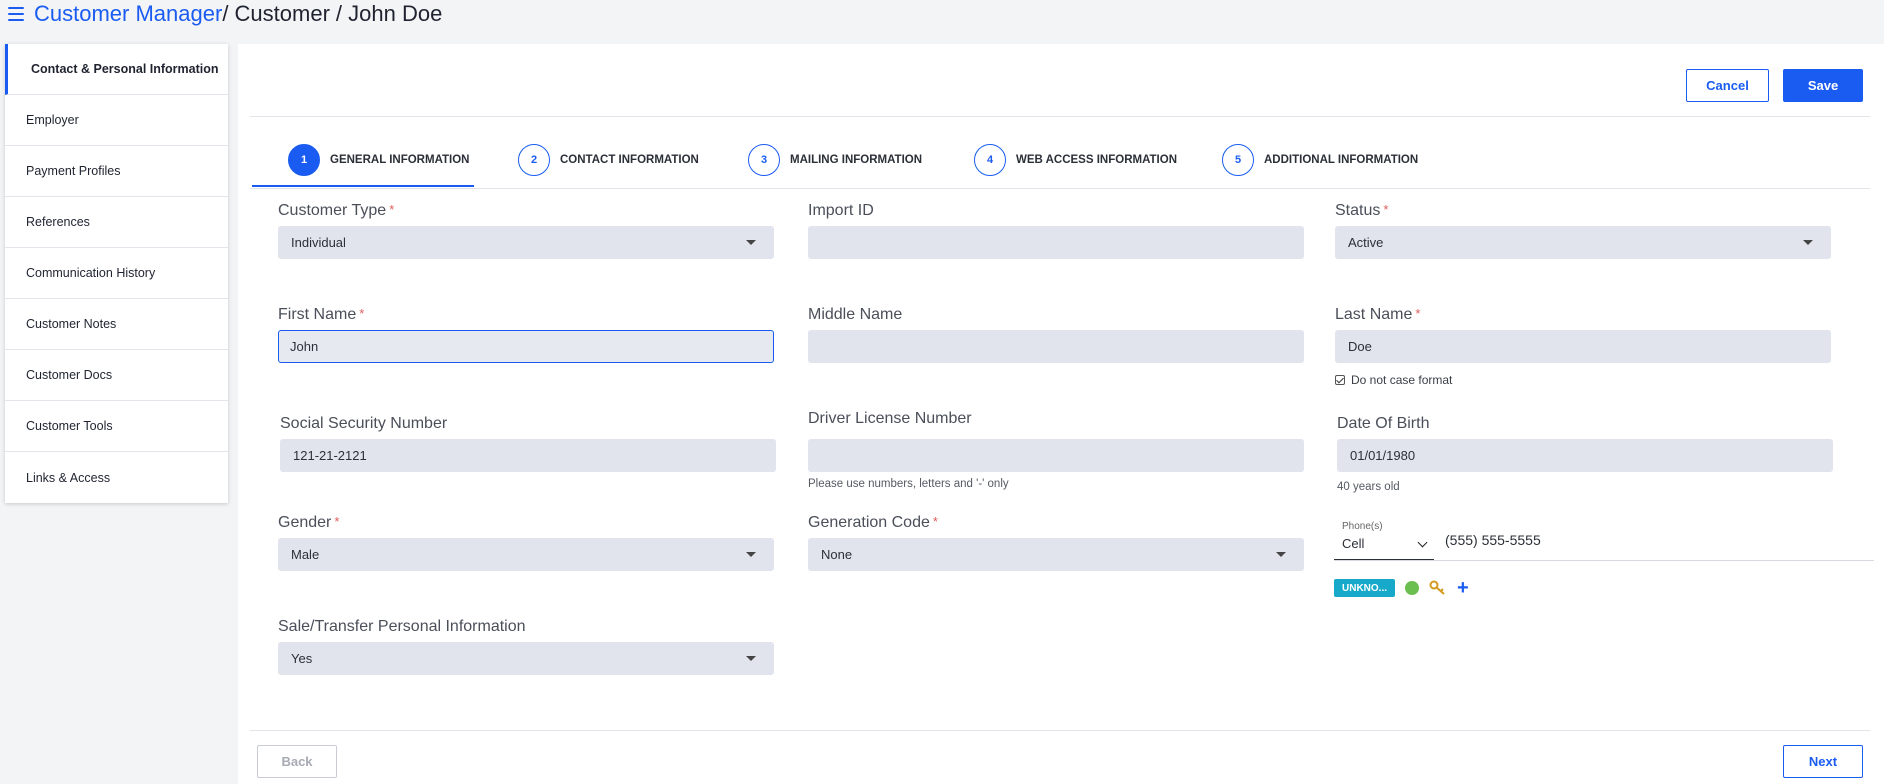  I want to click on back-button: Back, so click(297, 761).